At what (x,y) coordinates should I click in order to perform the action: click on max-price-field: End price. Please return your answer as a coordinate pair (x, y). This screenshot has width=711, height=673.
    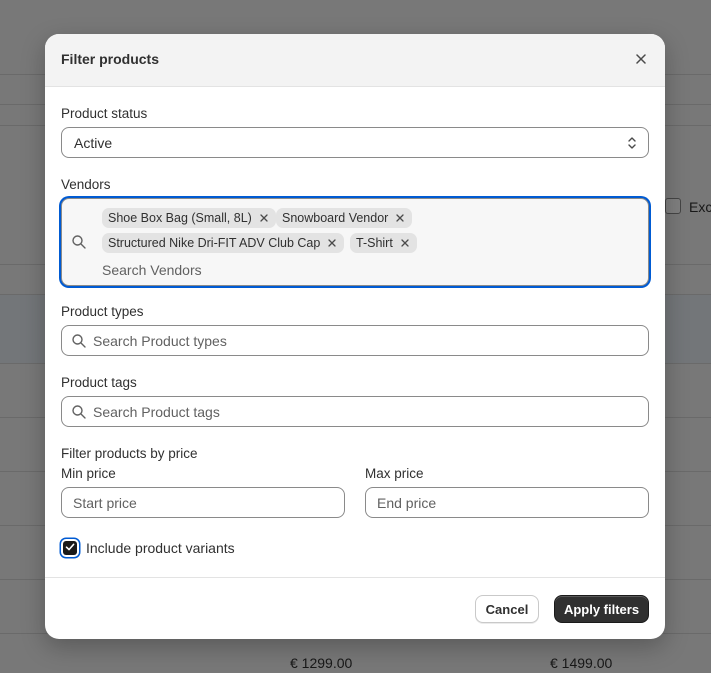
    Looking at the image, I should click on (507, 502).